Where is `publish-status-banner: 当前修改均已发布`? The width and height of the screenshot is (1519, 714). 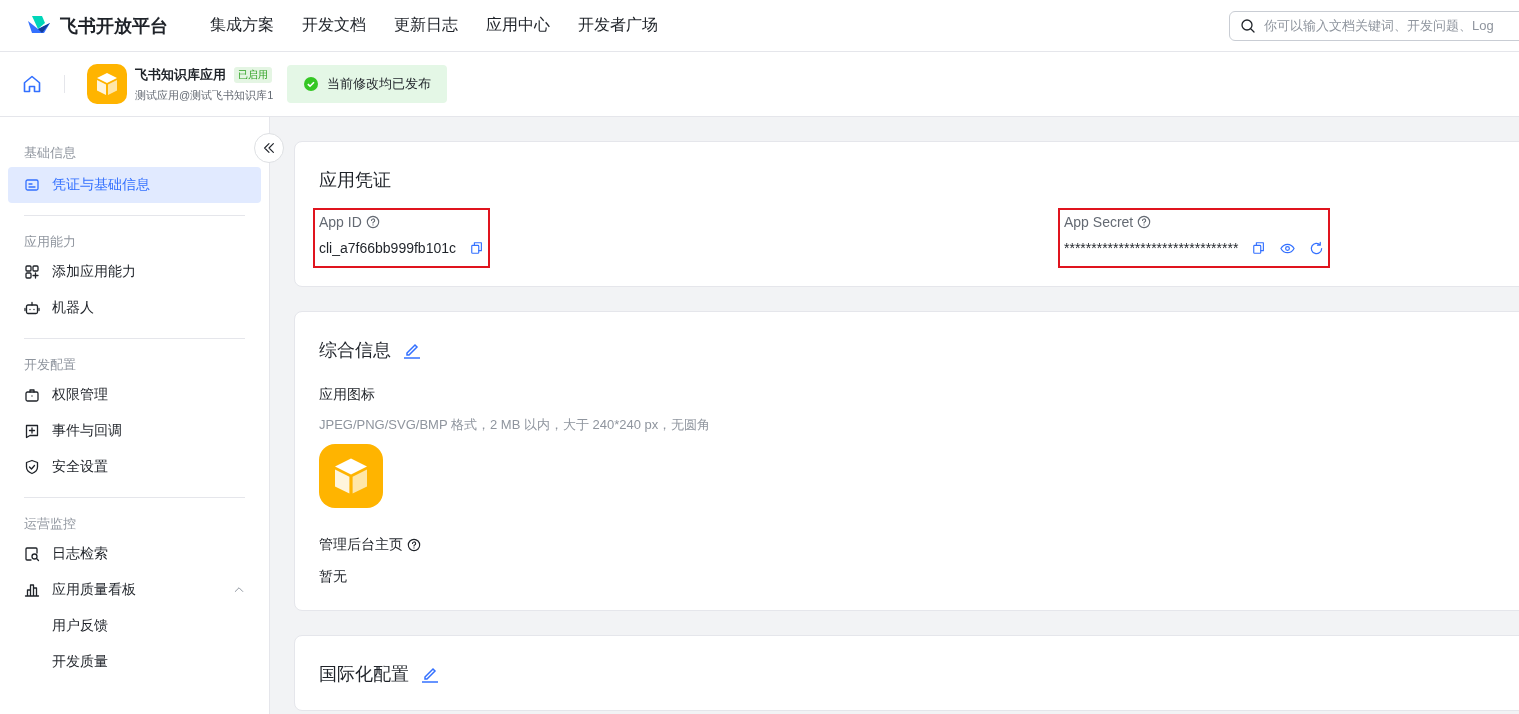 publish-status-banner: 当前修改均已发布 is located at coordinates (367, 84).